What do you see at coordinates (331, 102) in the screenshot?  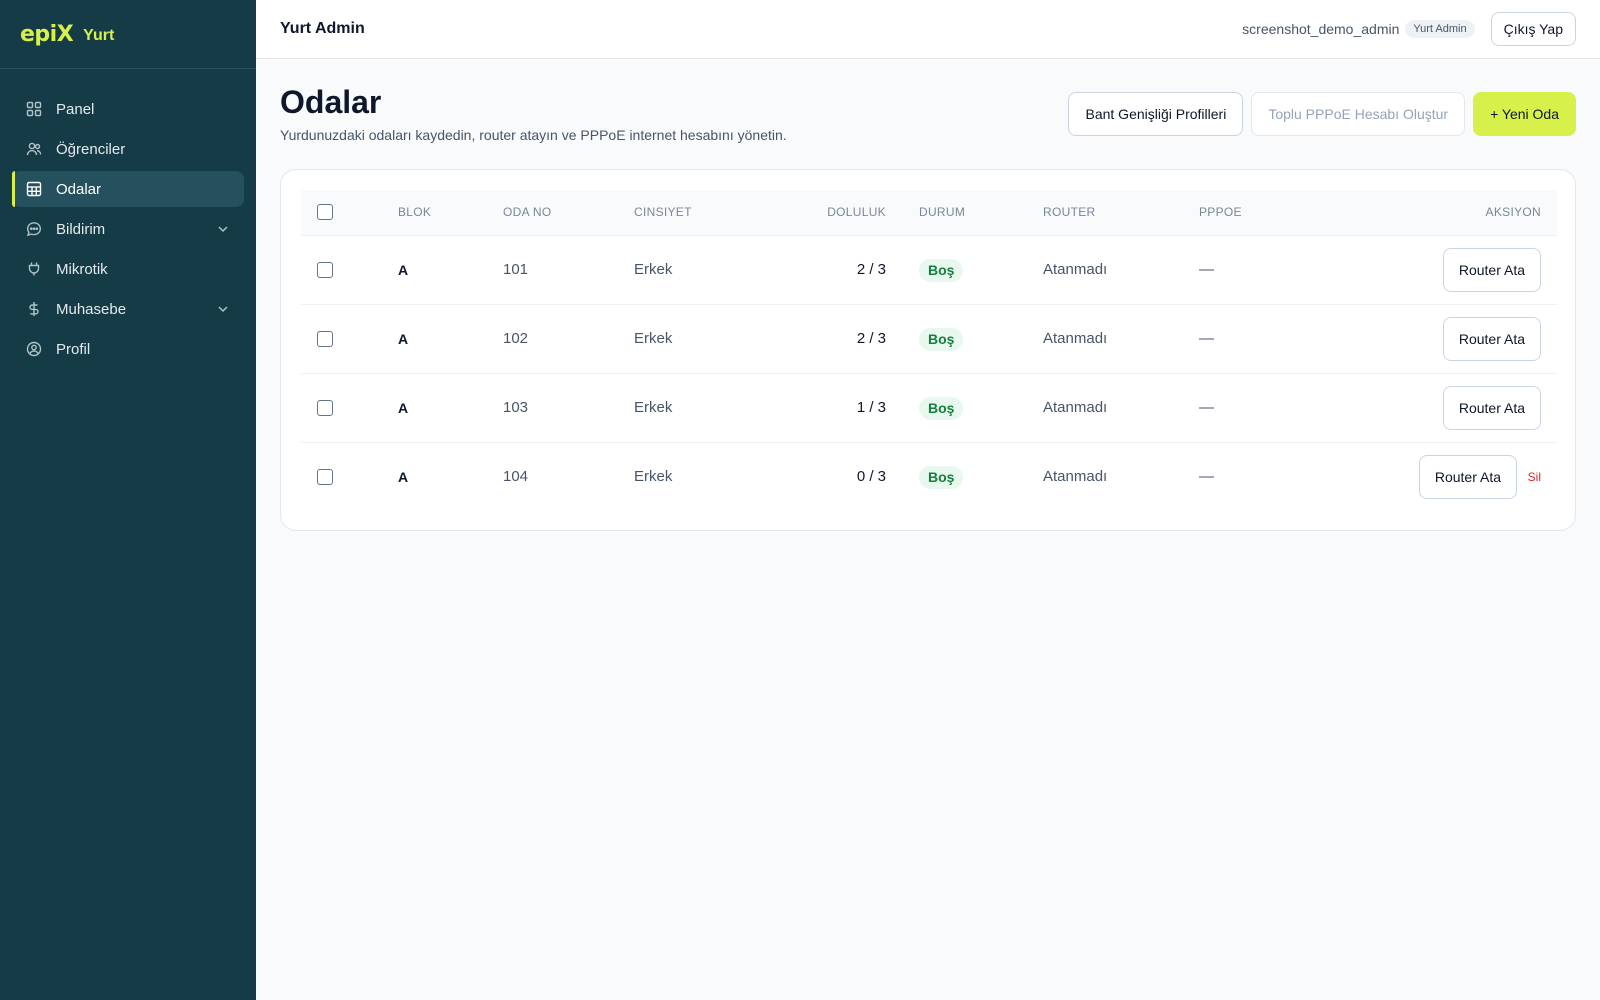 I see `page-title: Odalar` at bounding box center [331, 102].